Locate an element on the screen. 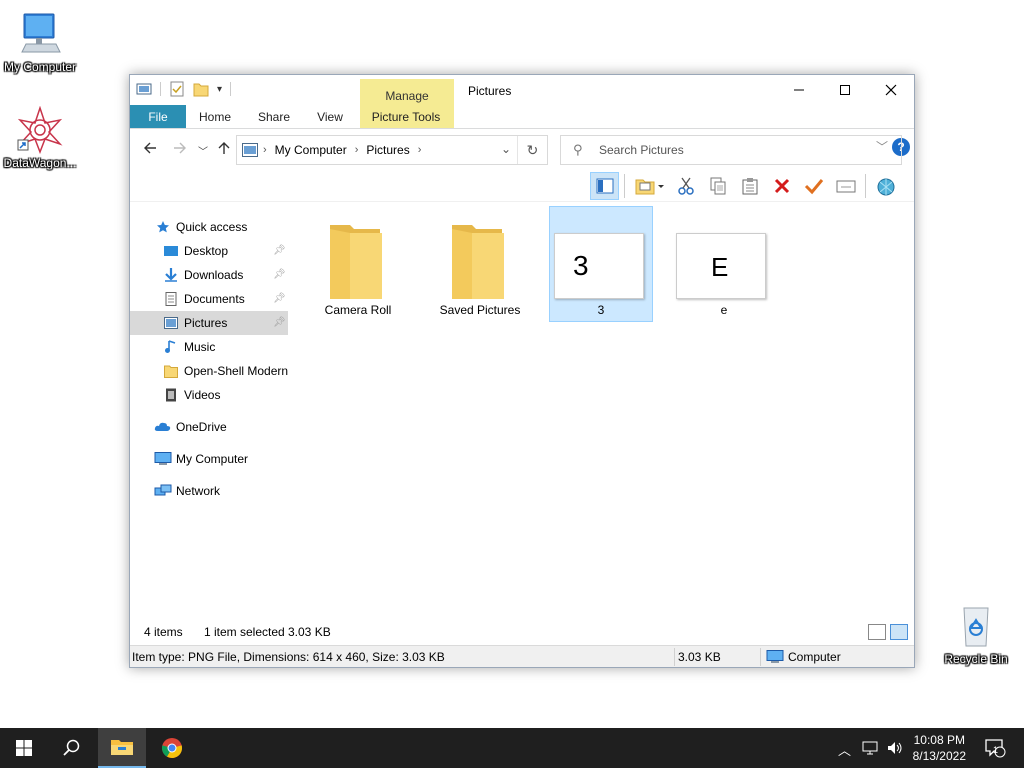  desktop-icon-my-computer: My Computer is located at coordinates (40, 42).